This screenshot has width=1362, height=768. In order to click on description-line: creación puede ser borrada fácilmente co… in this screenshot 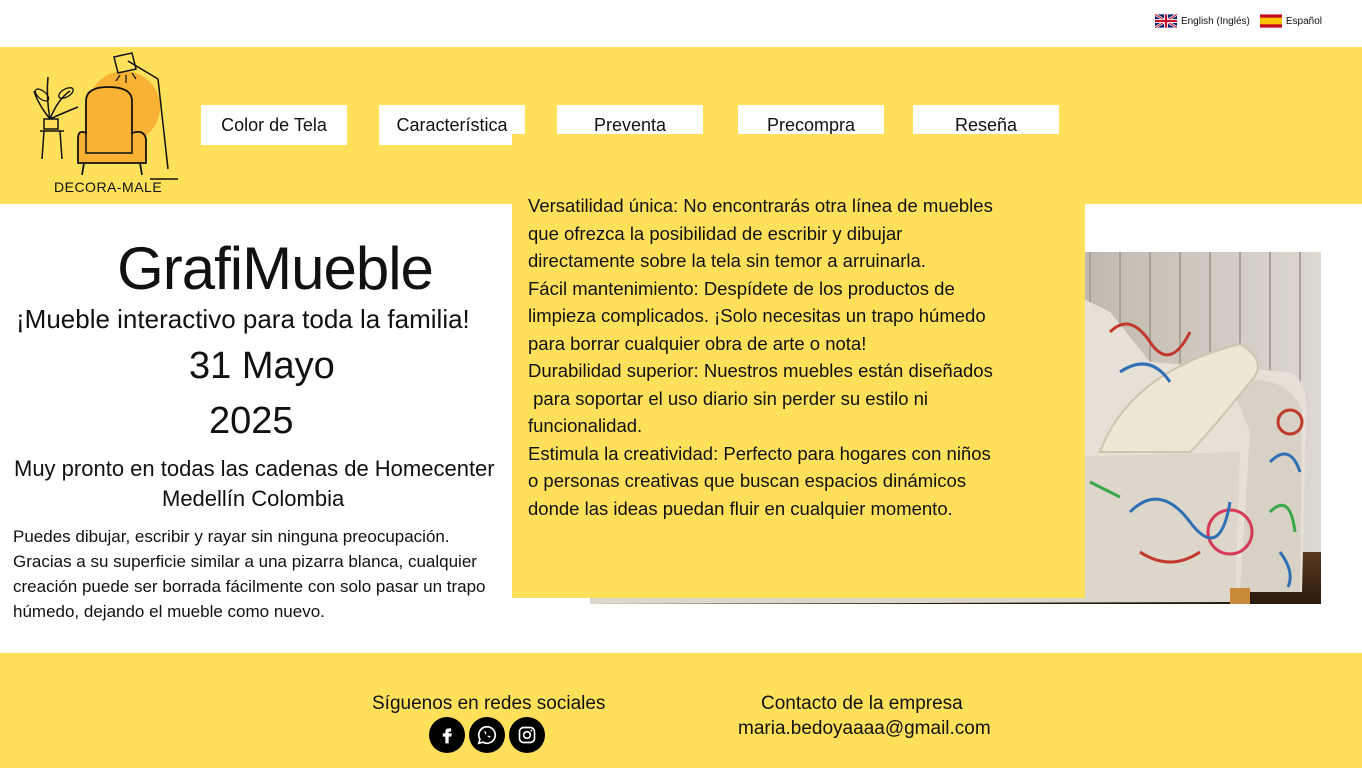, I will do `click(249, 586)`.